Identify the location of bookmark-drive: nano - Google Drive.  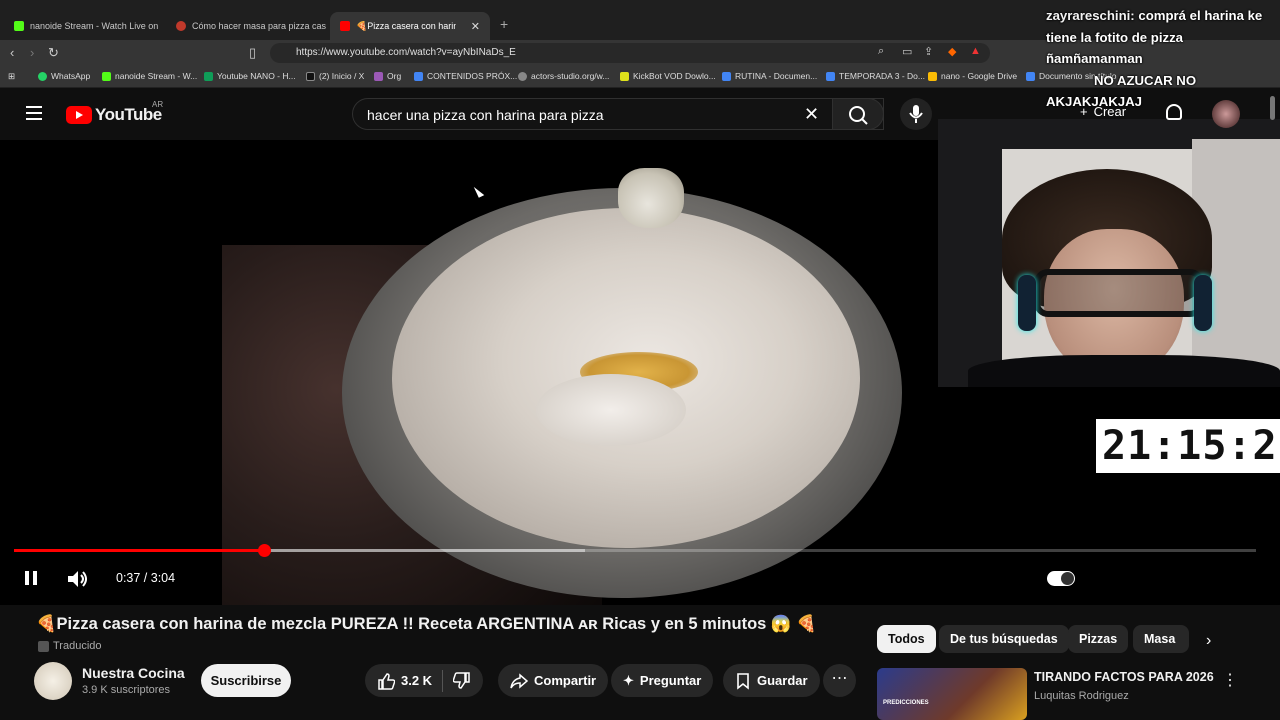
(972, 76).